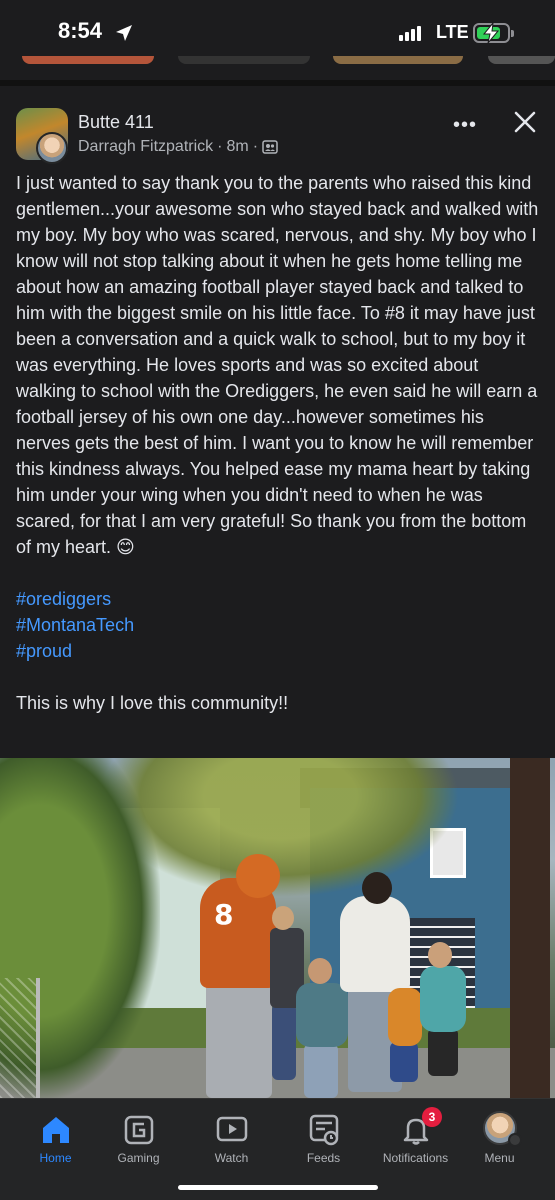 This screenshot has width=555, height=1200. Describe the element at coordinates (322, 1015) in the screenshot. I see `photo-kid-backpack` at that location.